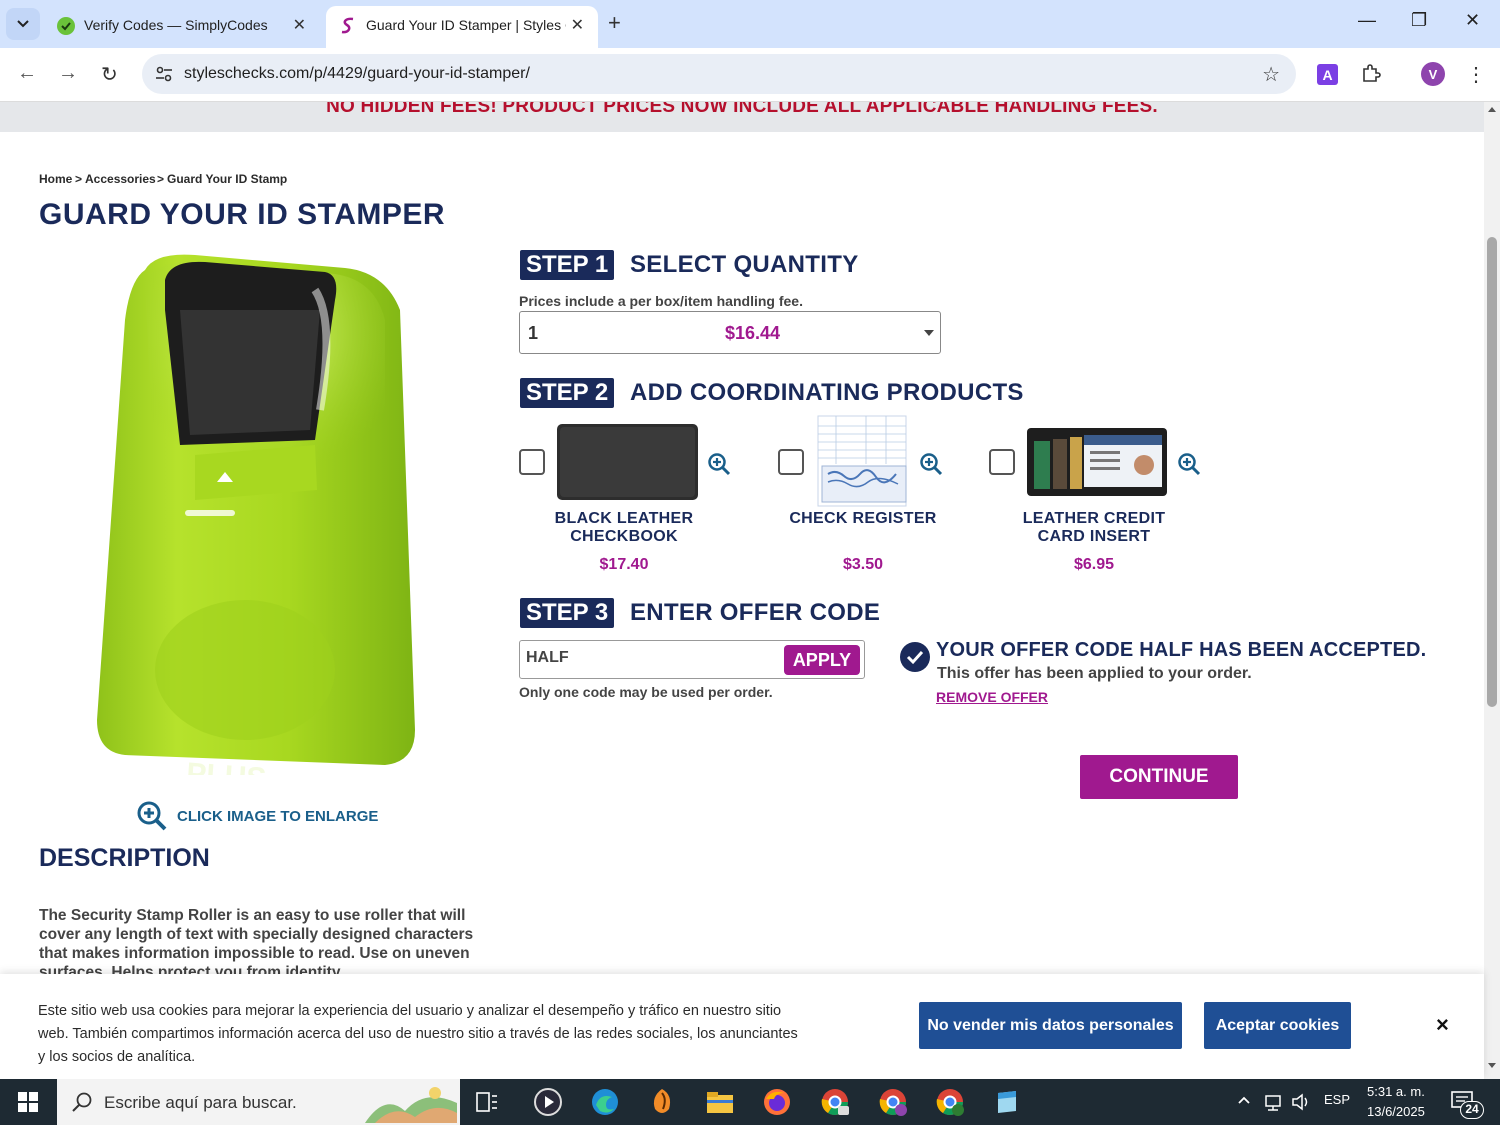 This screenshot has width=1500, height=1125. What do you see at coordinates (124, 858) in the screenshot?
I see `description-title: DESCRIPTION` at bounding box center [124, 858].